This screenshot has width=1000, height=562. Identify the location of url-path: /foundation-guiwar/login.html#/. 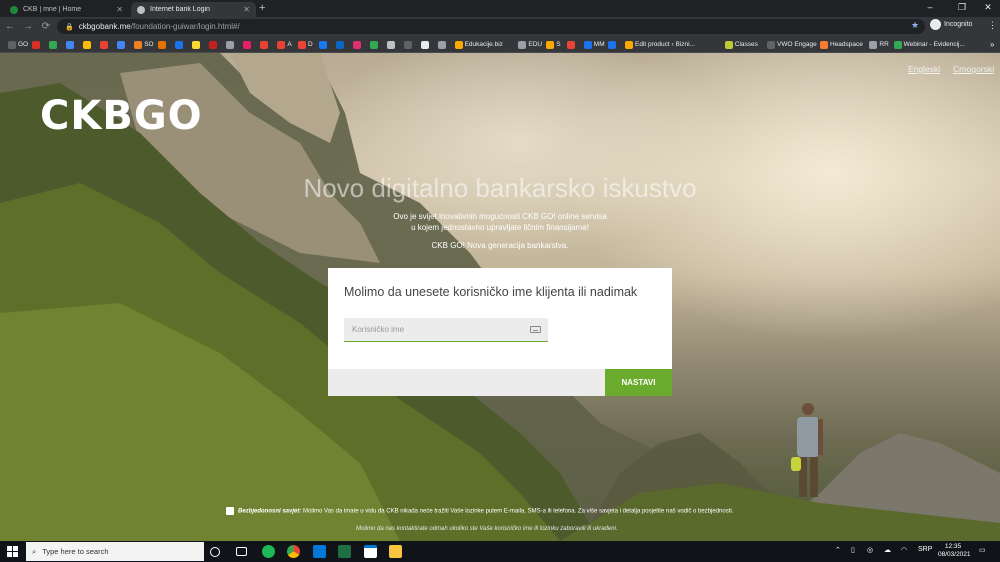
(185, 26).